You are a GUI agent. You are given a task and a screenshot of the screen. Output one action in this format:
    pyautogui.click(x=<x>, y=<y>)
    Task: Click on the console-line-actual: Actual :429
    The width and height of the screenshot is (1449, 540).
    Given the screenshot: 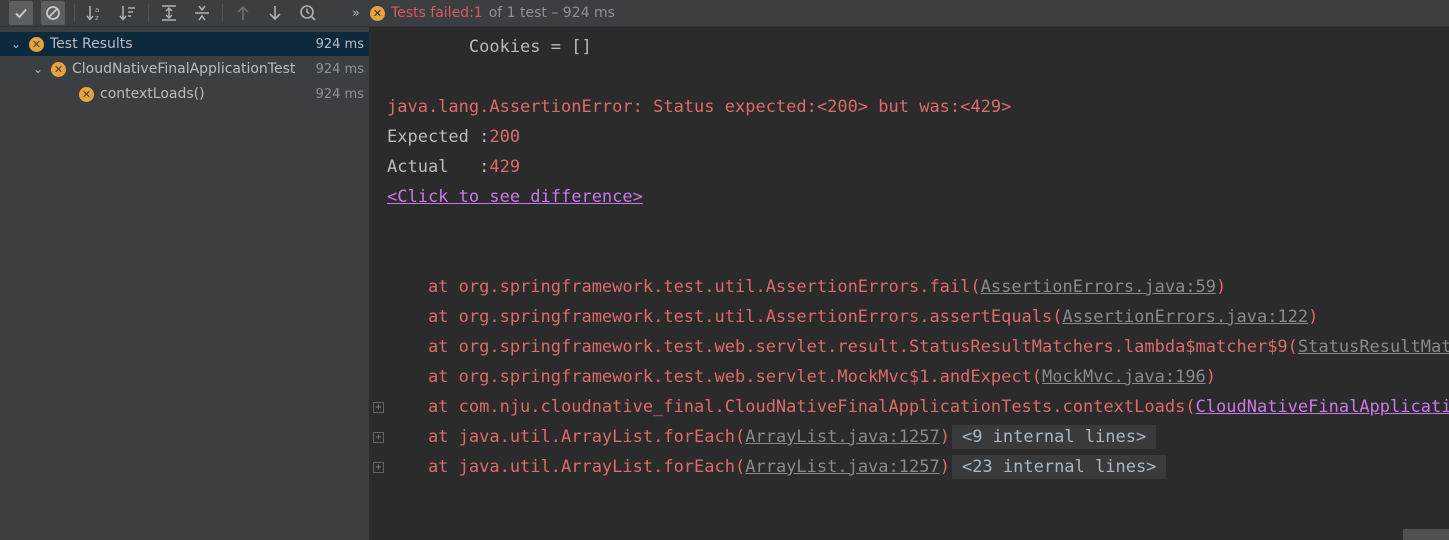 What is the action you would take?
    pyautogui.click(x=453, y=167)
    